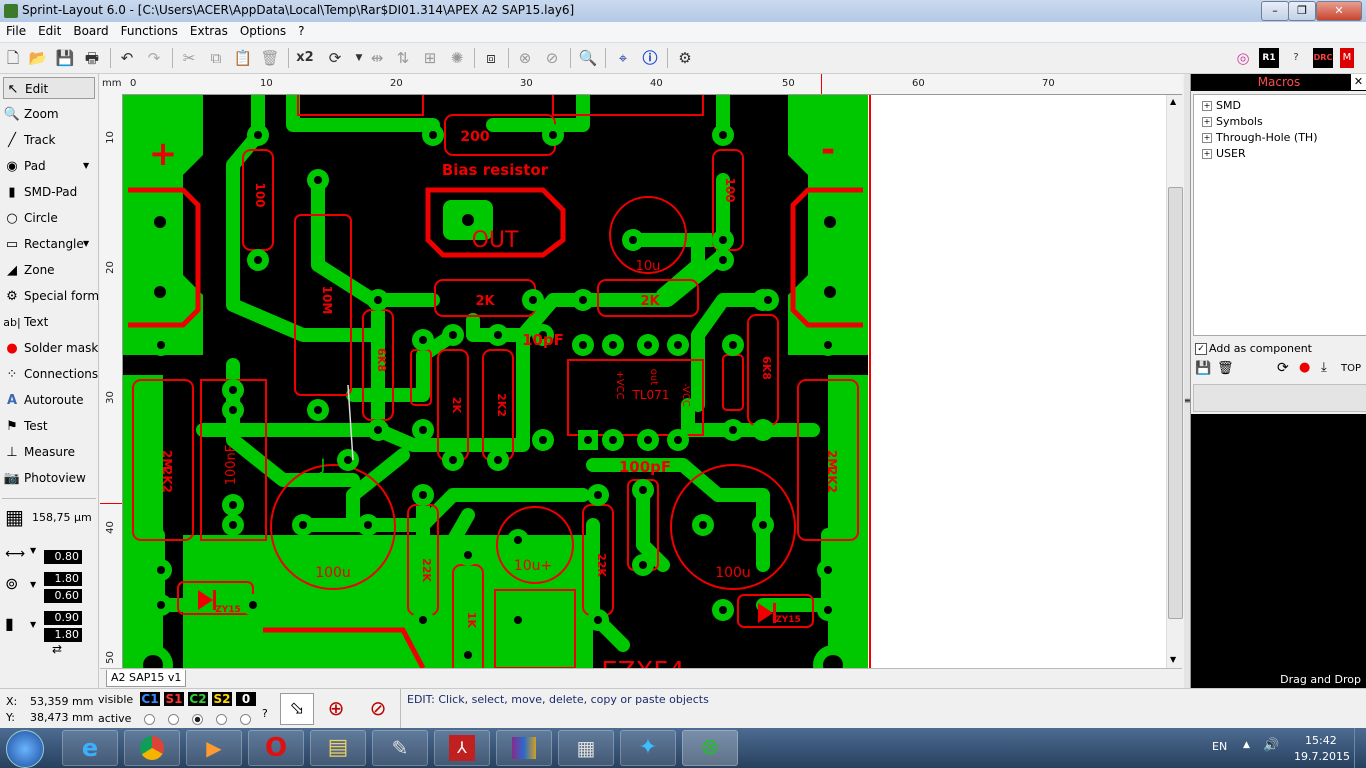  What do you see at coordinates (1246, 745) in the screenshot?
I see `tray-expand-icon: ▲` at bounding box center [1246, 745].